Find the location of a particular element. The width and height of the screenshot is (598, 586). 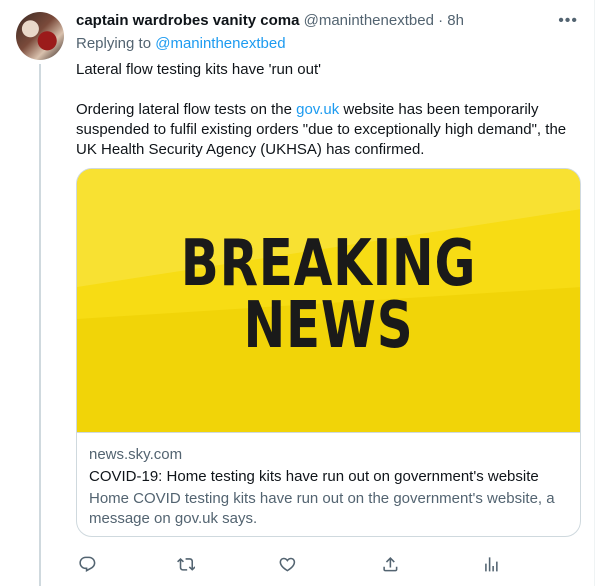

more-options-icon: ••• is located at coordinates (568, 21).